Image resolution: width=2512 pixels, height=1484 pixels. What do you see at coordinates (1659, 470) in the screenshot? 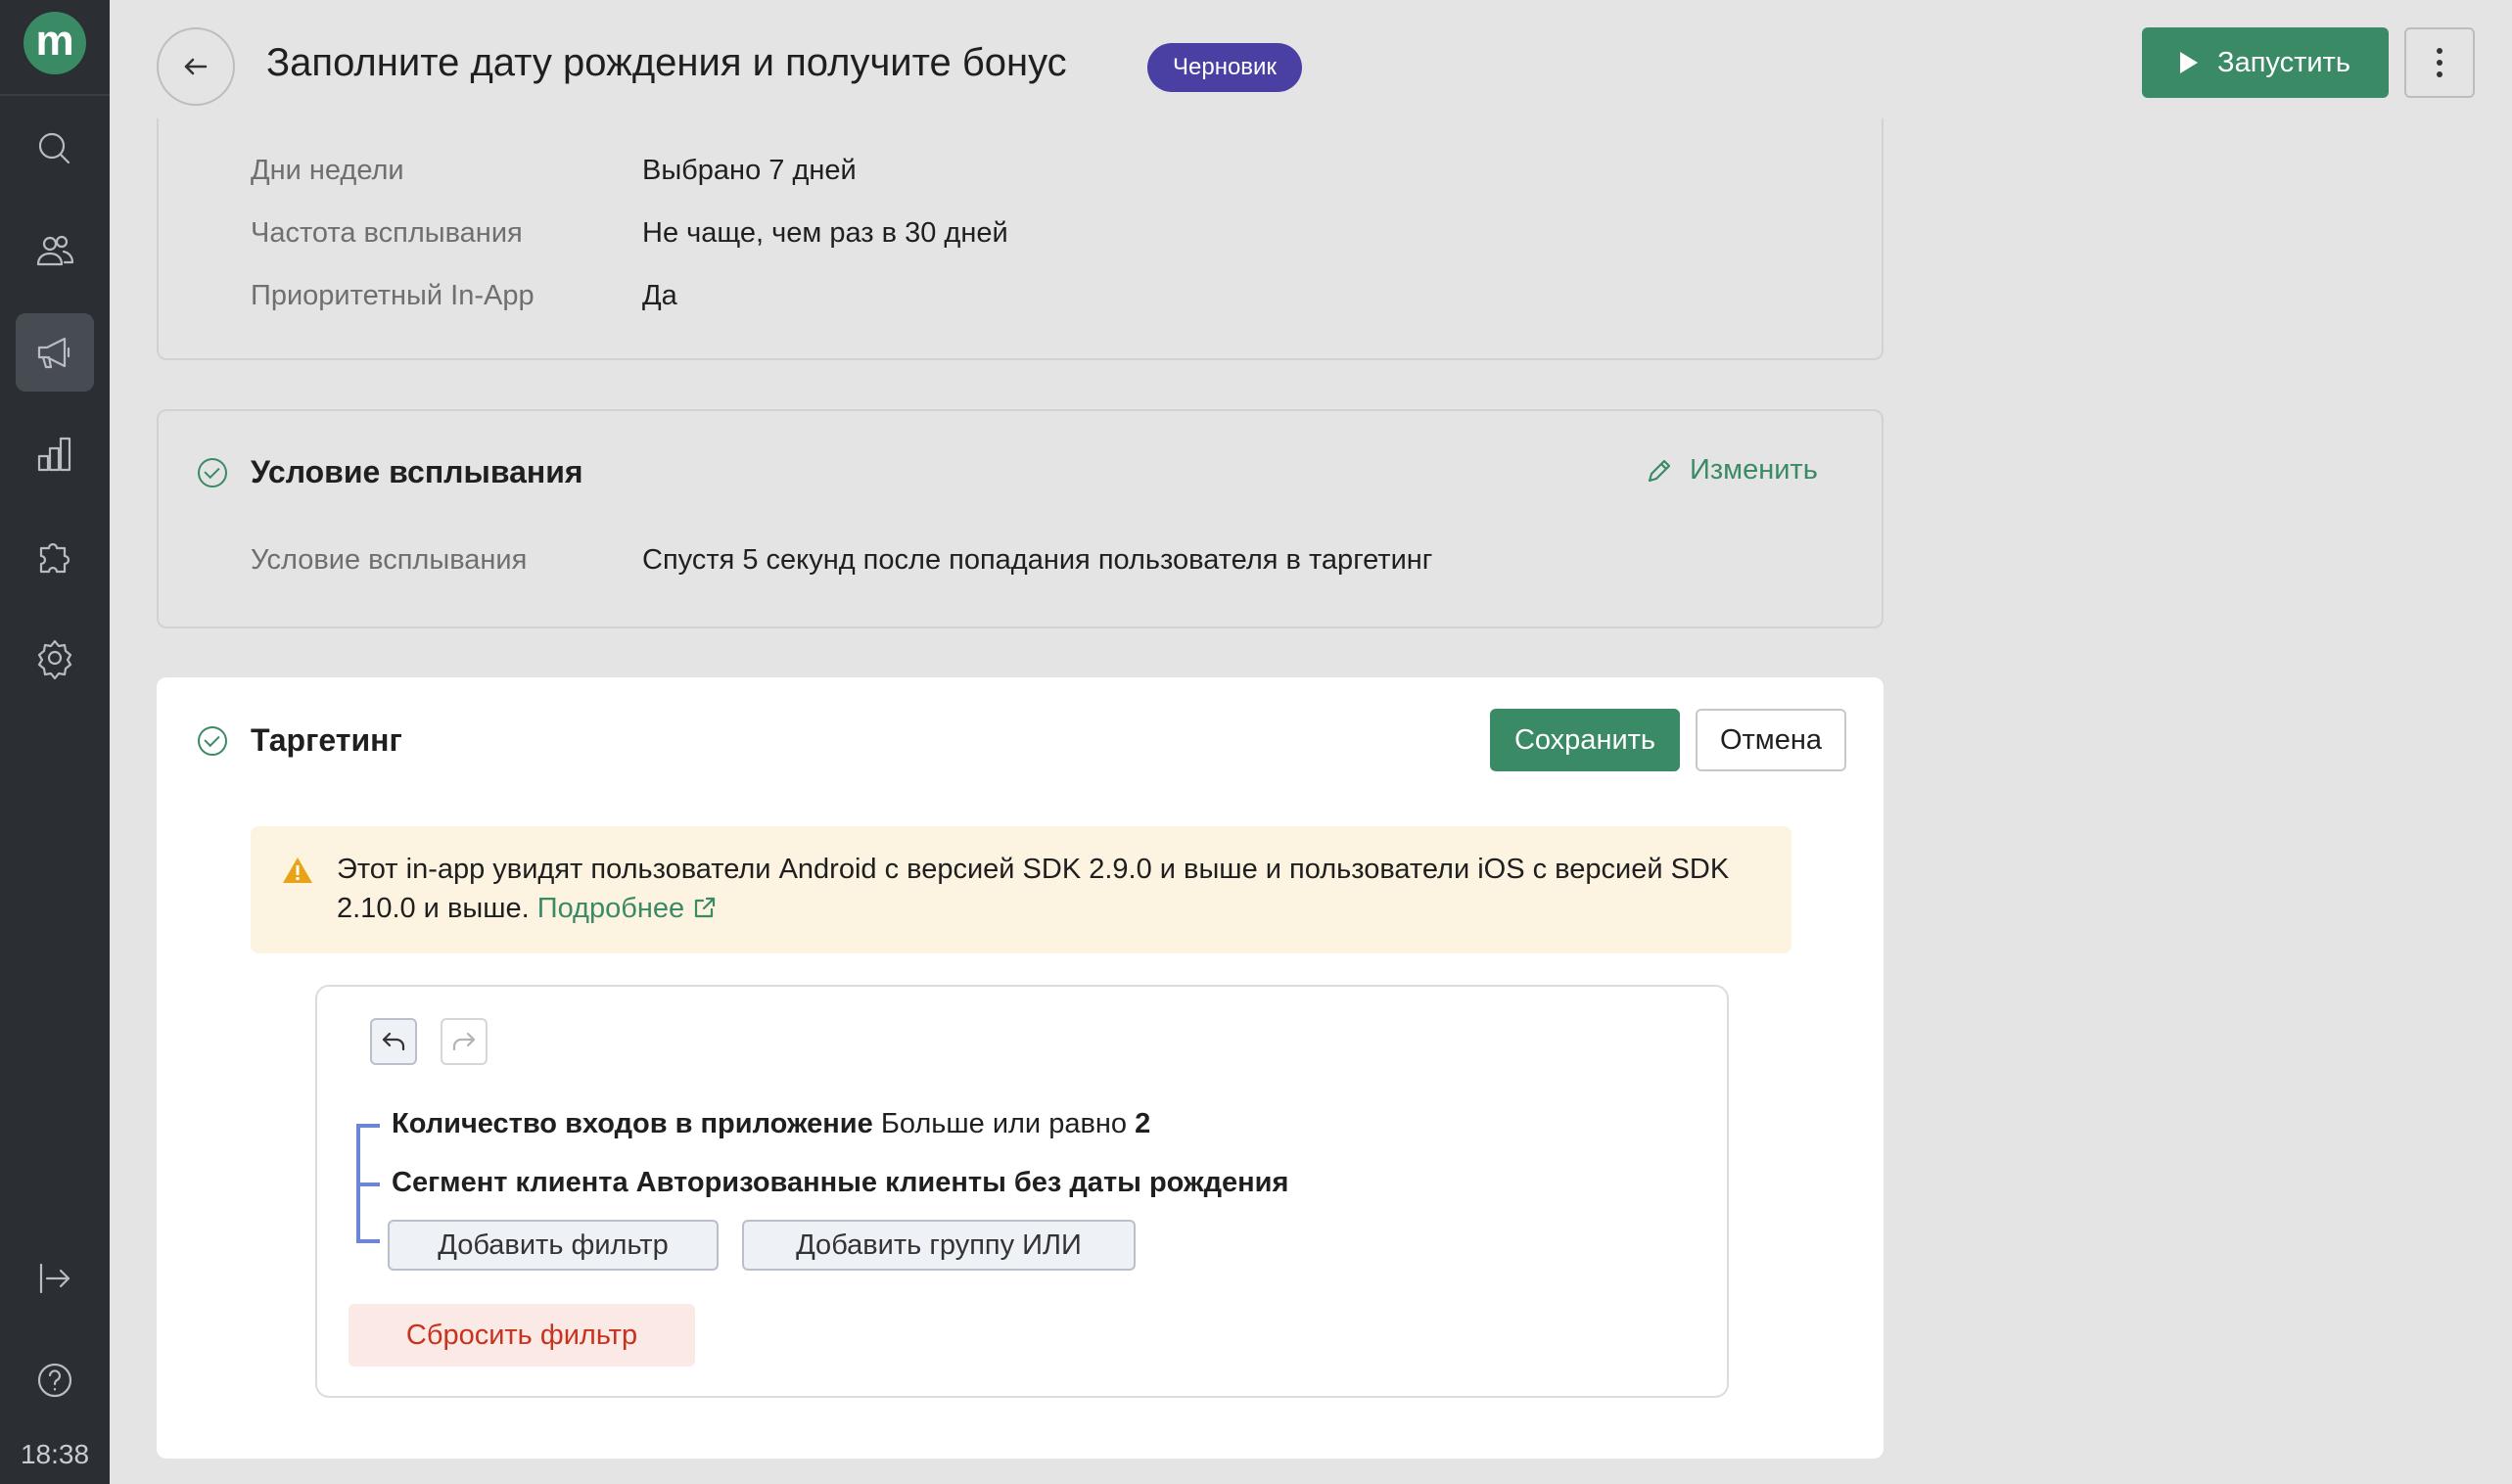
I see `pencil-icon` at bounding box center [1659, 470].